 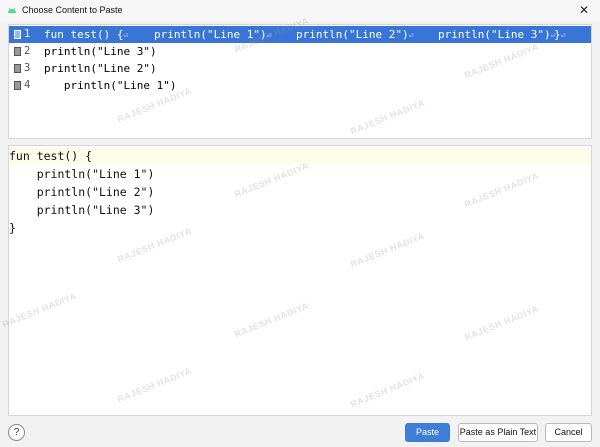 What do you see at coordinates (27, 85) in the screenshot?
I see `list-item-number: 4` at bounding box center [27, 85].